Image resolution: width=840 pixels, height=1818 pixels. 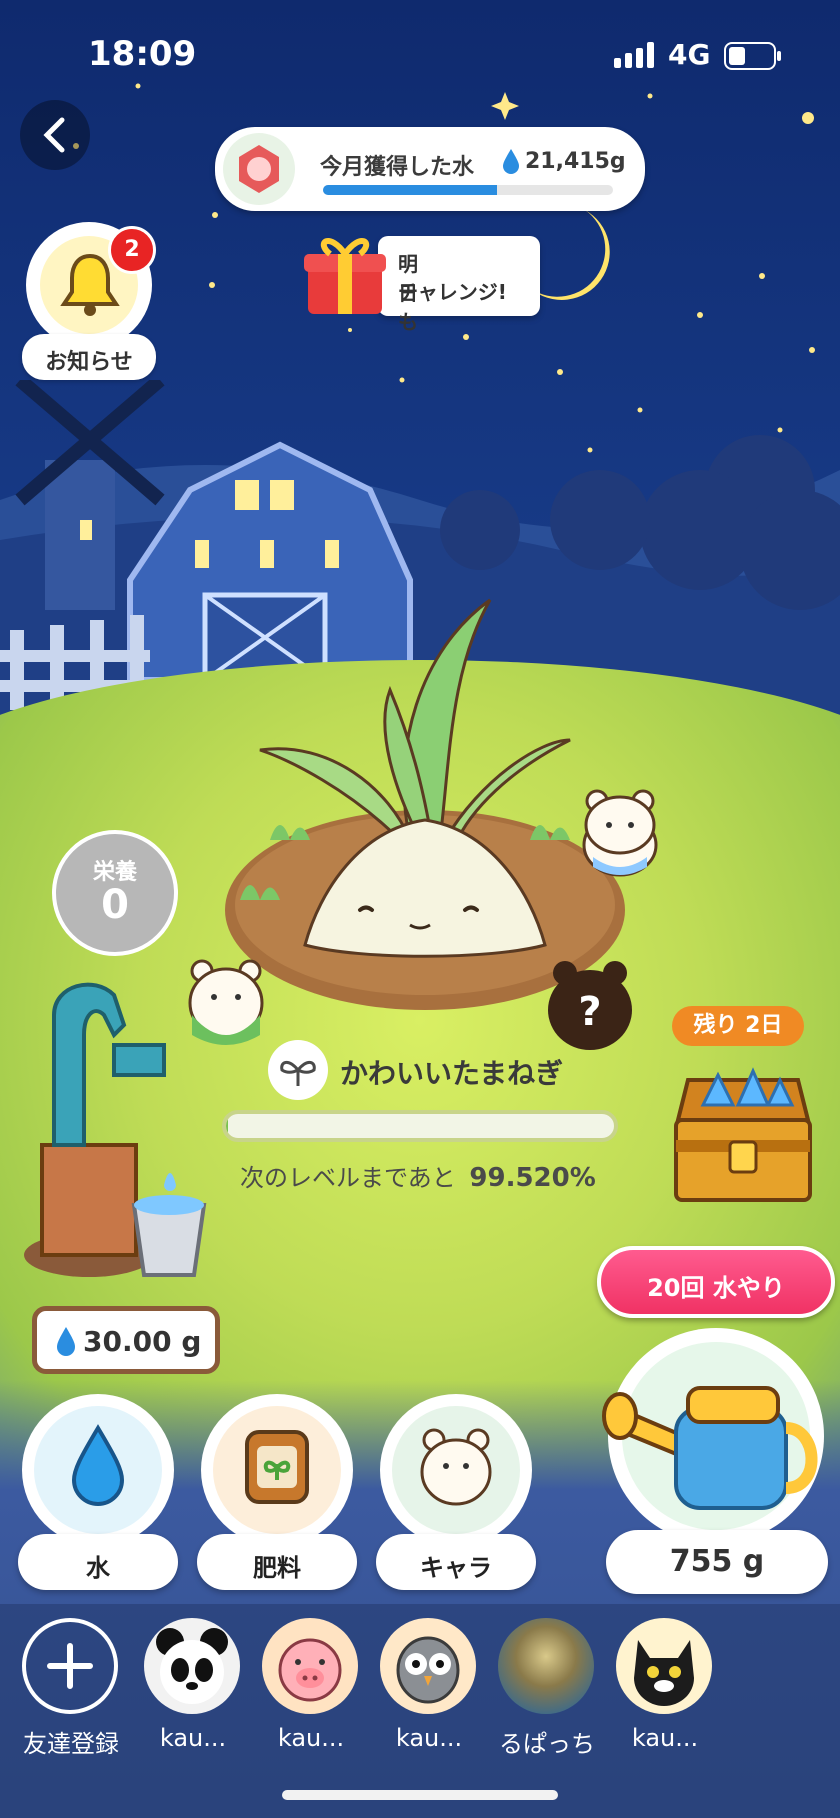 What do you see at coordinates (420, 1795) in the screenshot?
I see `home-indicator` at bounding box center [420, 1795].